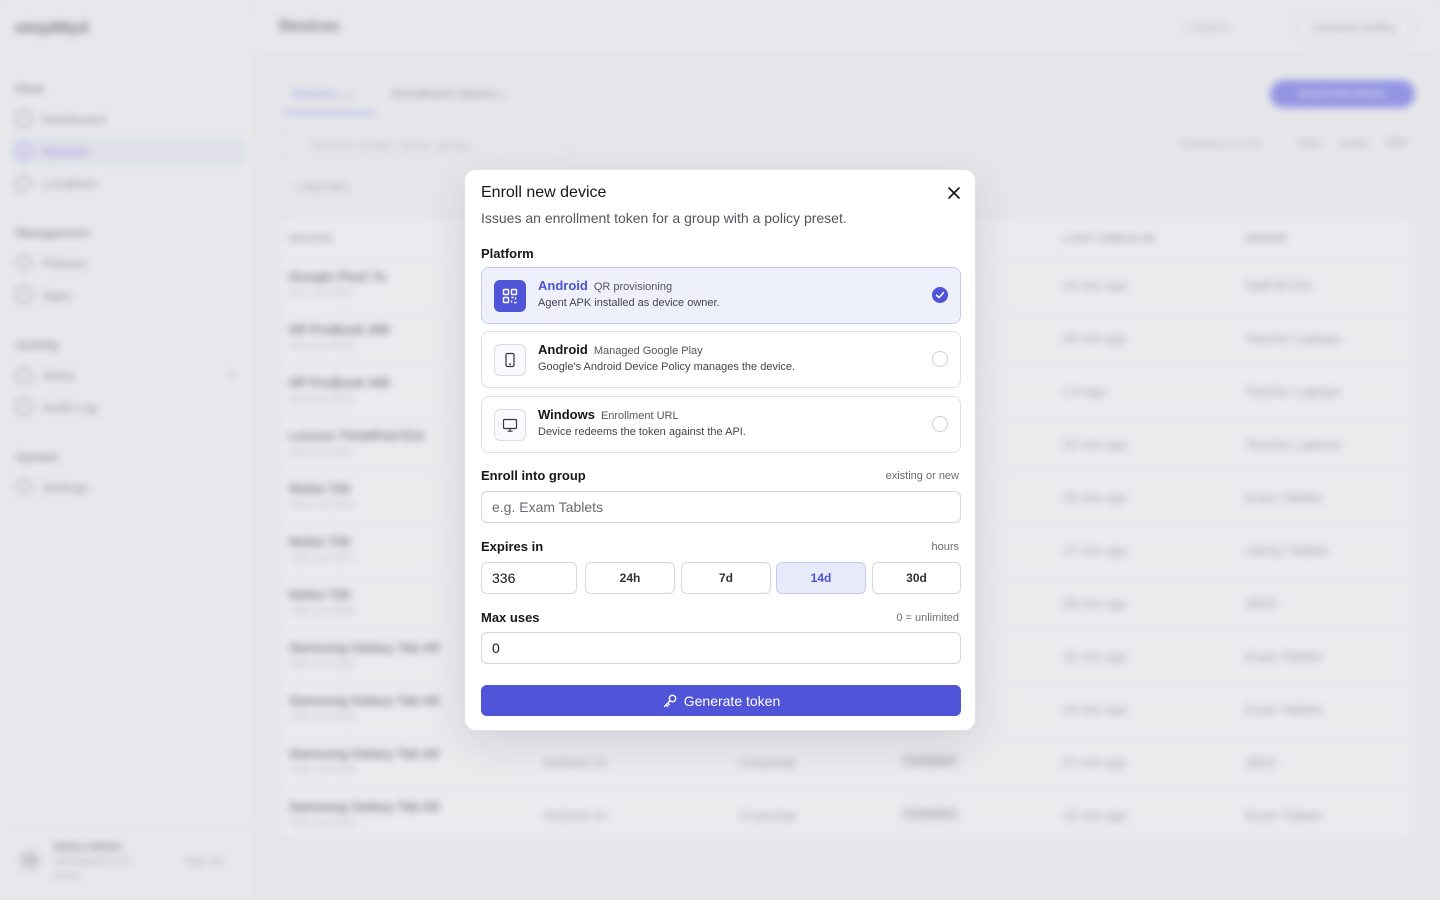 Image resolution: width=1440 pixels, height=900 pixels. I want to click on group-label: Enroll into group, so click(533, 475).